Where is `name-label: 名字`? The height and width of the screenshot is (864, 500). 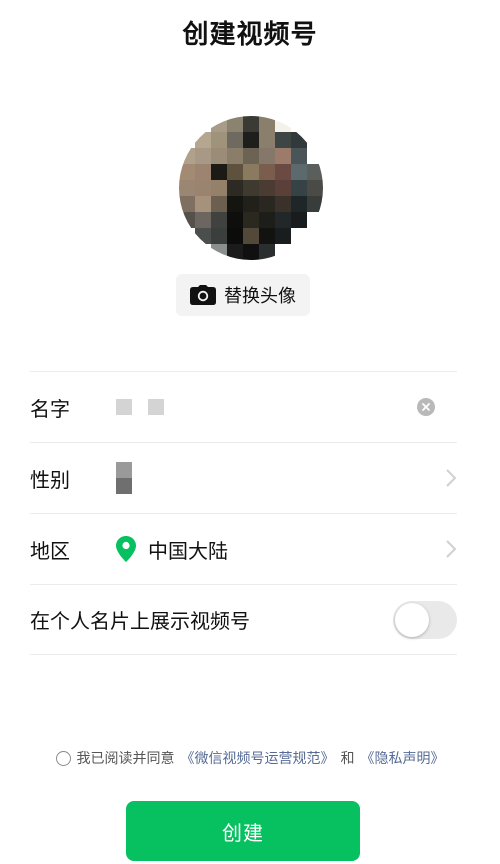 name-label: 名字 is located at coordinates (50, 408).